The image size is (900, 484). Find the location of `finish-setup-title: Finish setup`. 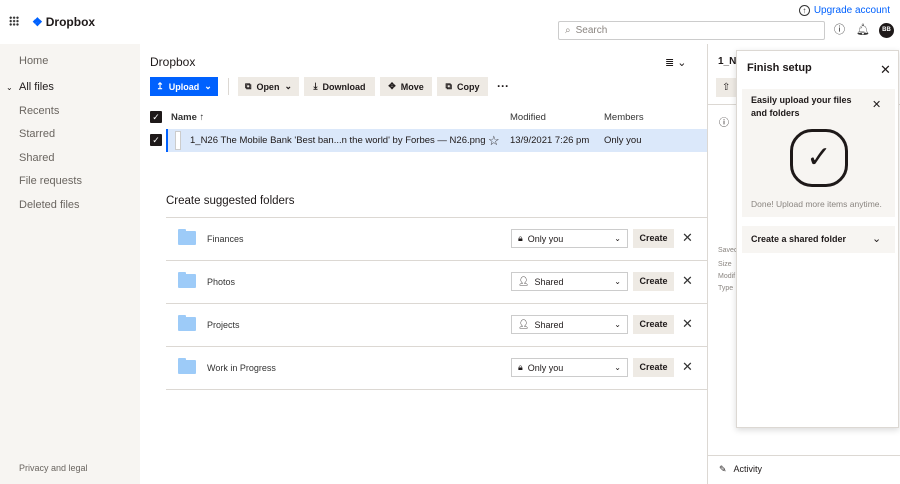

finish-setup-title: Finish setup is located at coordinates (779, 68).